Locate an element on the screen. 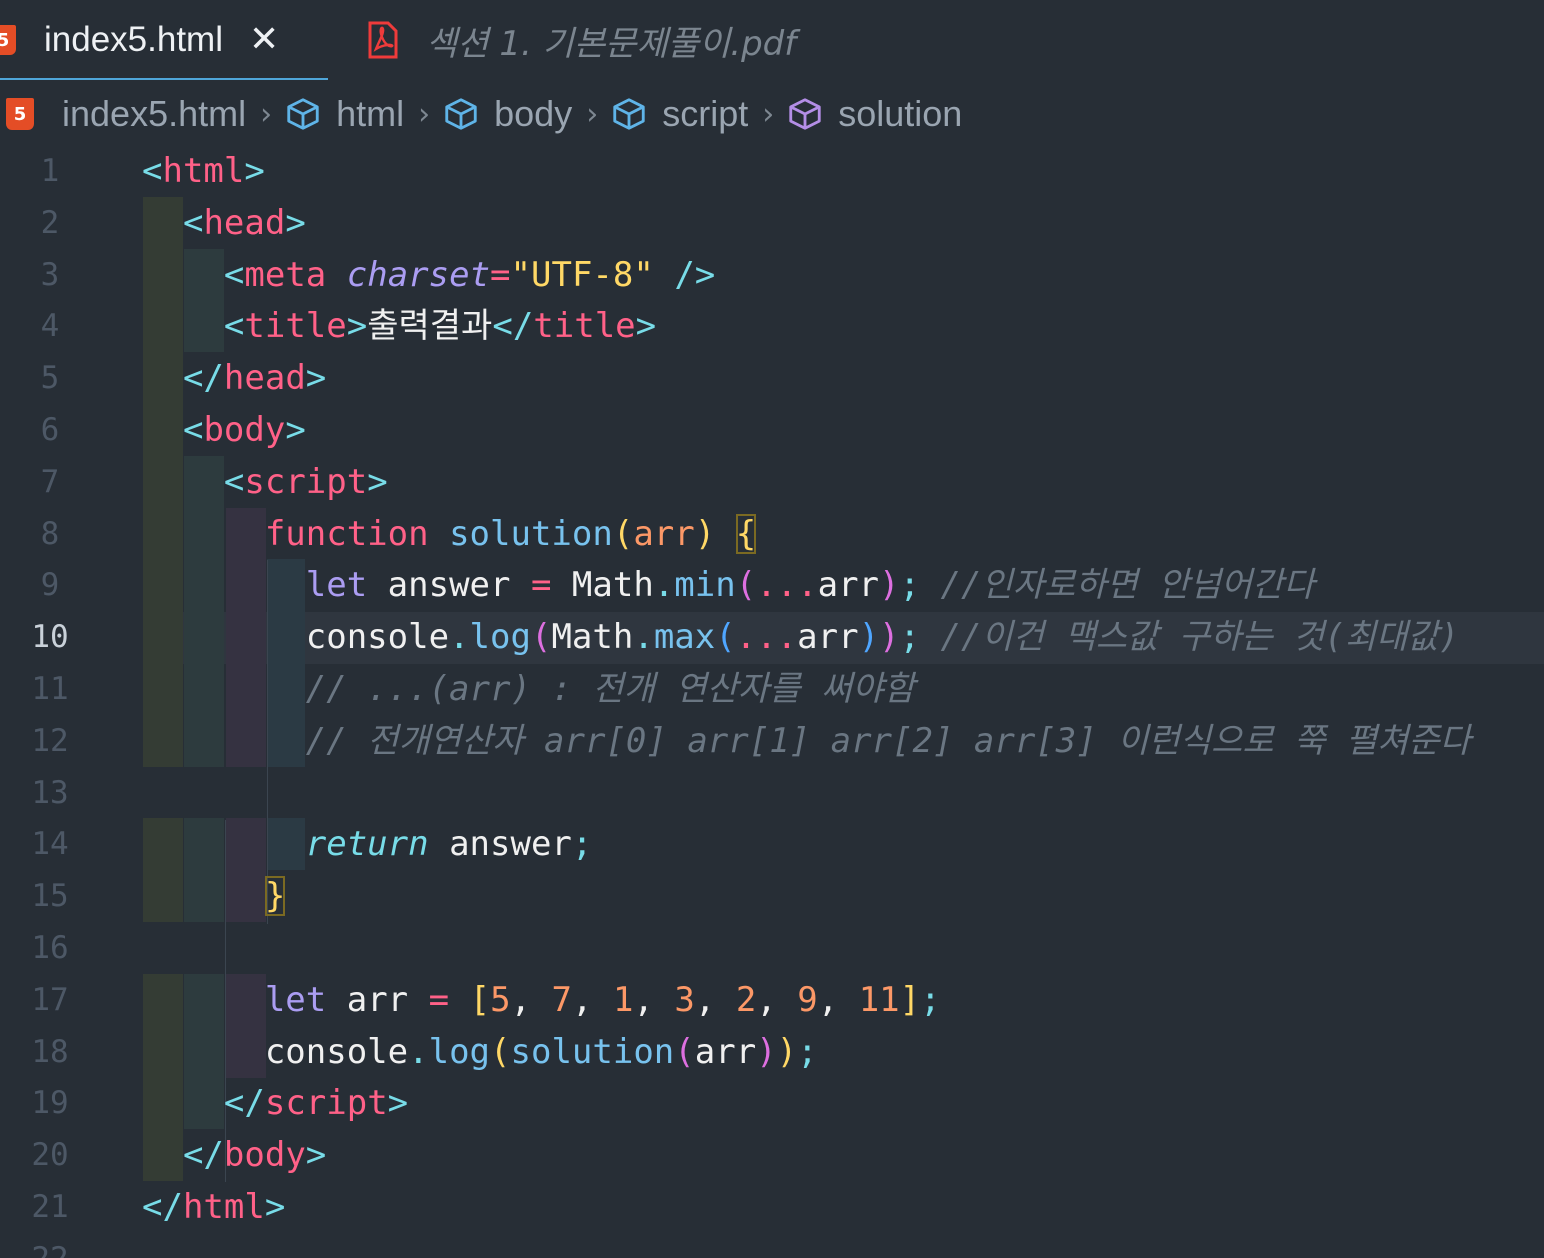  tab-bar: 5 index5.html ✕ 섹션 1. 기본문제풀이.pdf is located at coordinates (772, 40).